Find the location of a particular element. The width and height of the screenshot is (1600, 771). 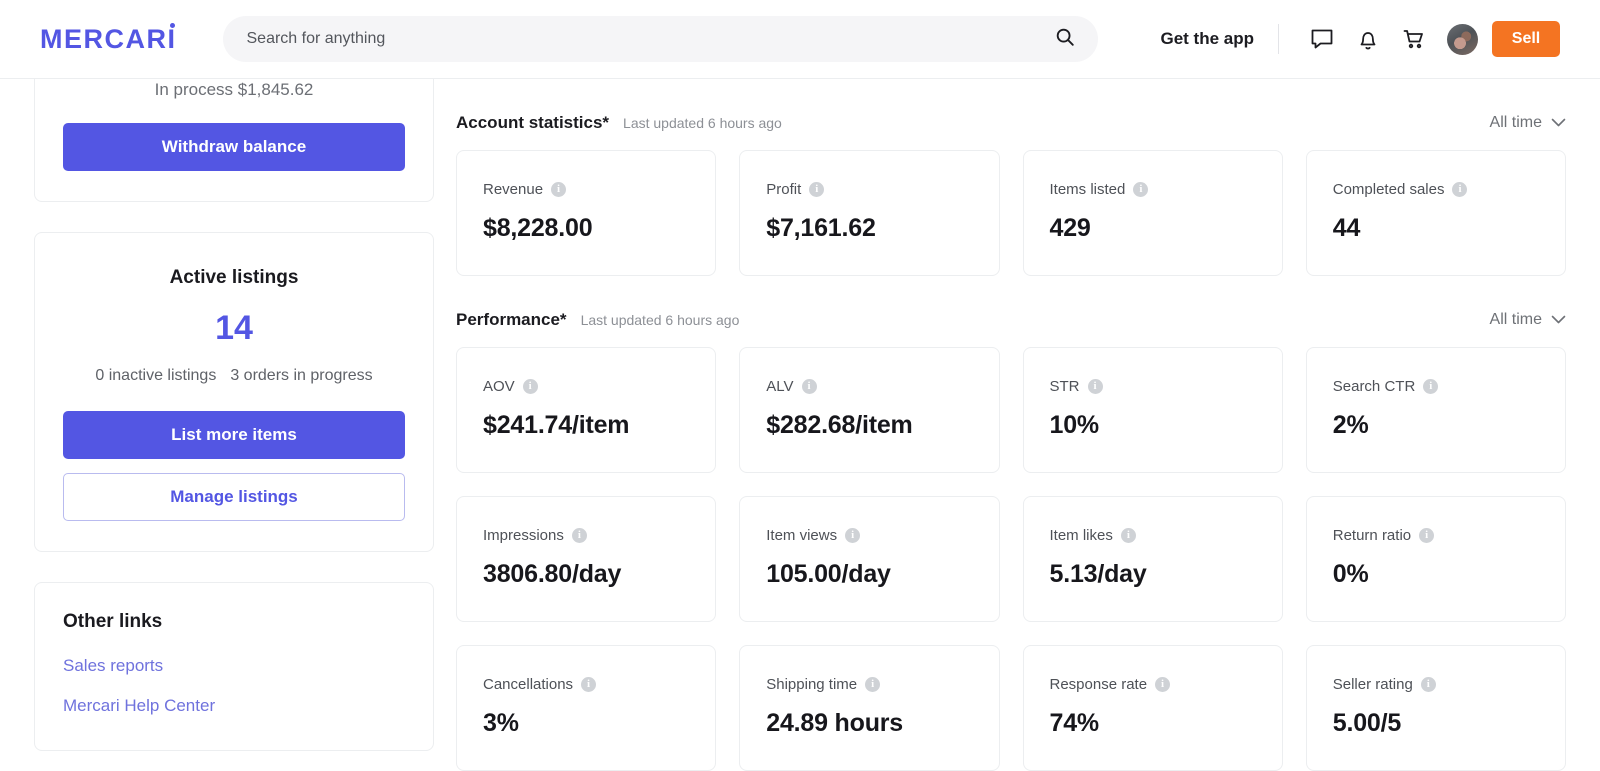

stat-card: Profit i $7,161.62 is located at coordinates (869, 213).